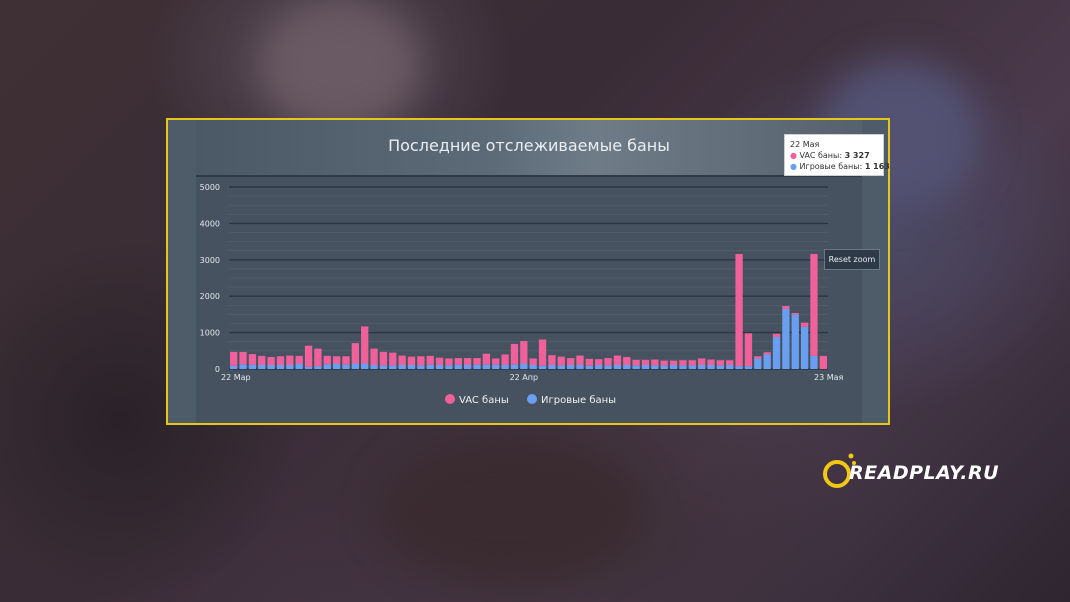 The image size is (1070, 602). I want to click on legend-label: Игровые баны, so click(578, 400).